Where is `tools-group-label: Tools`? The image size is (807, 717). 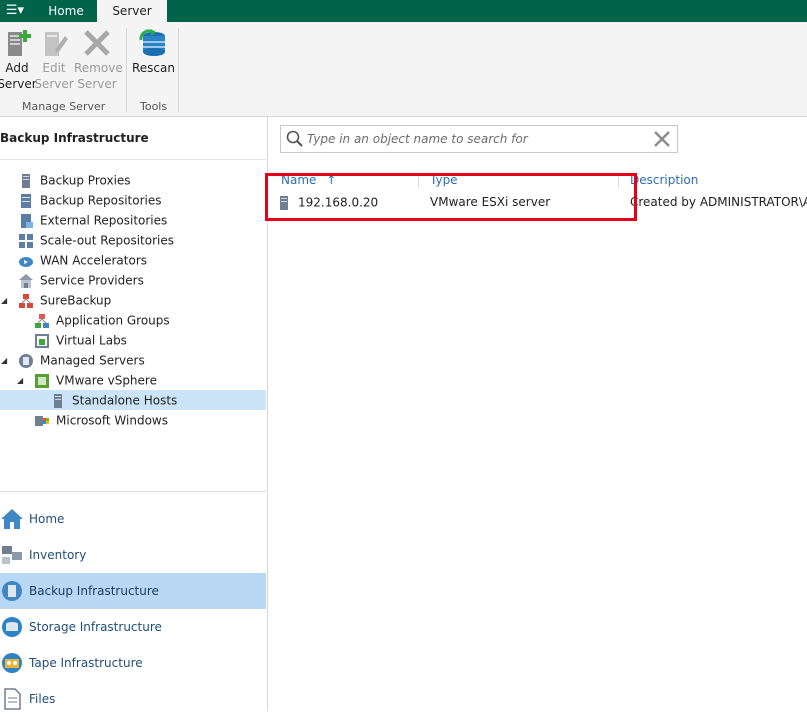
tools-group-label: Tools is located at coordinates (154, 106).